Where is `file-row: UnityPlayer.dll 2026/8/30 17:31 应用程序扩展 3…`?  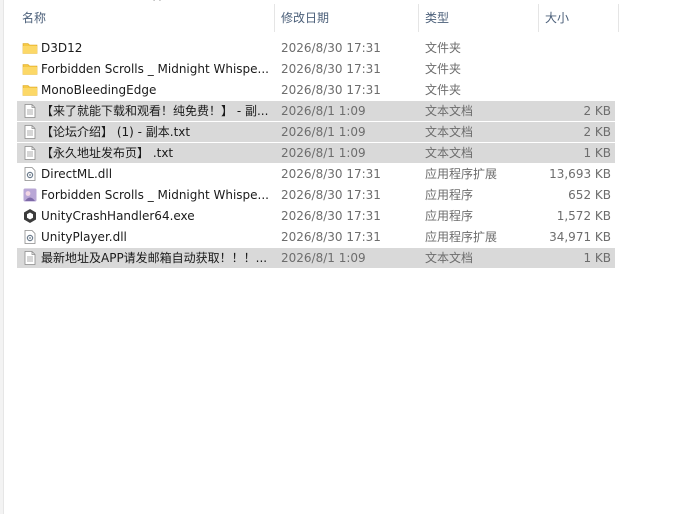
file-row: UnityPlayer.dll 2026/8/30 17:31 应用程序扩展 3… is located at coordinates (316, 237).